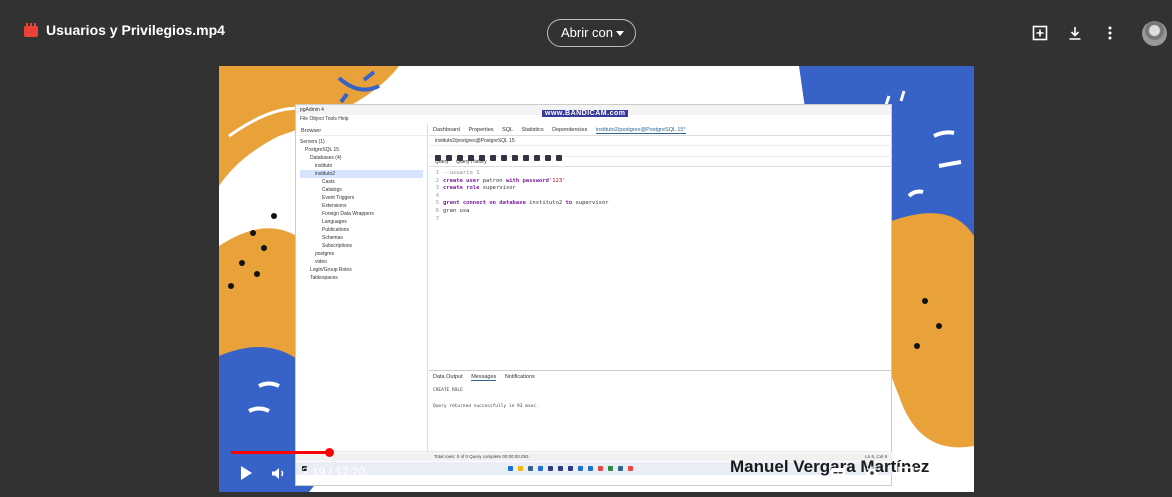  I want to click on open-with-button: Abrir con, so click(591, 33).